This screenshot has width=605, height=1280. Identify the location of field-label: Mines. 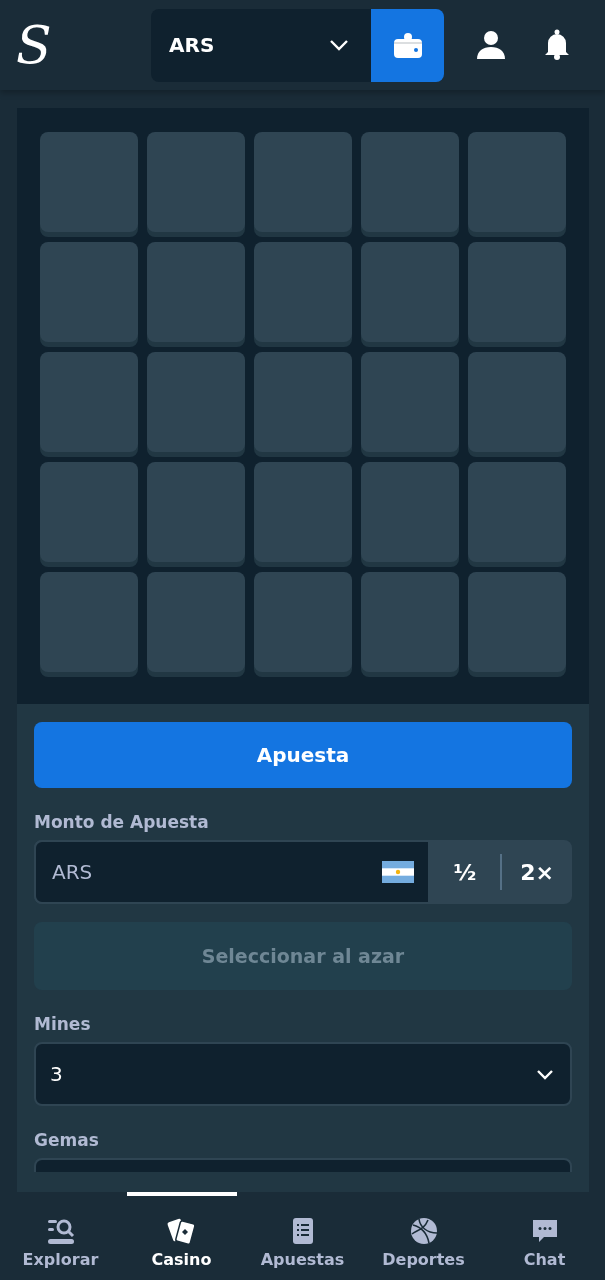
(63, 1024).